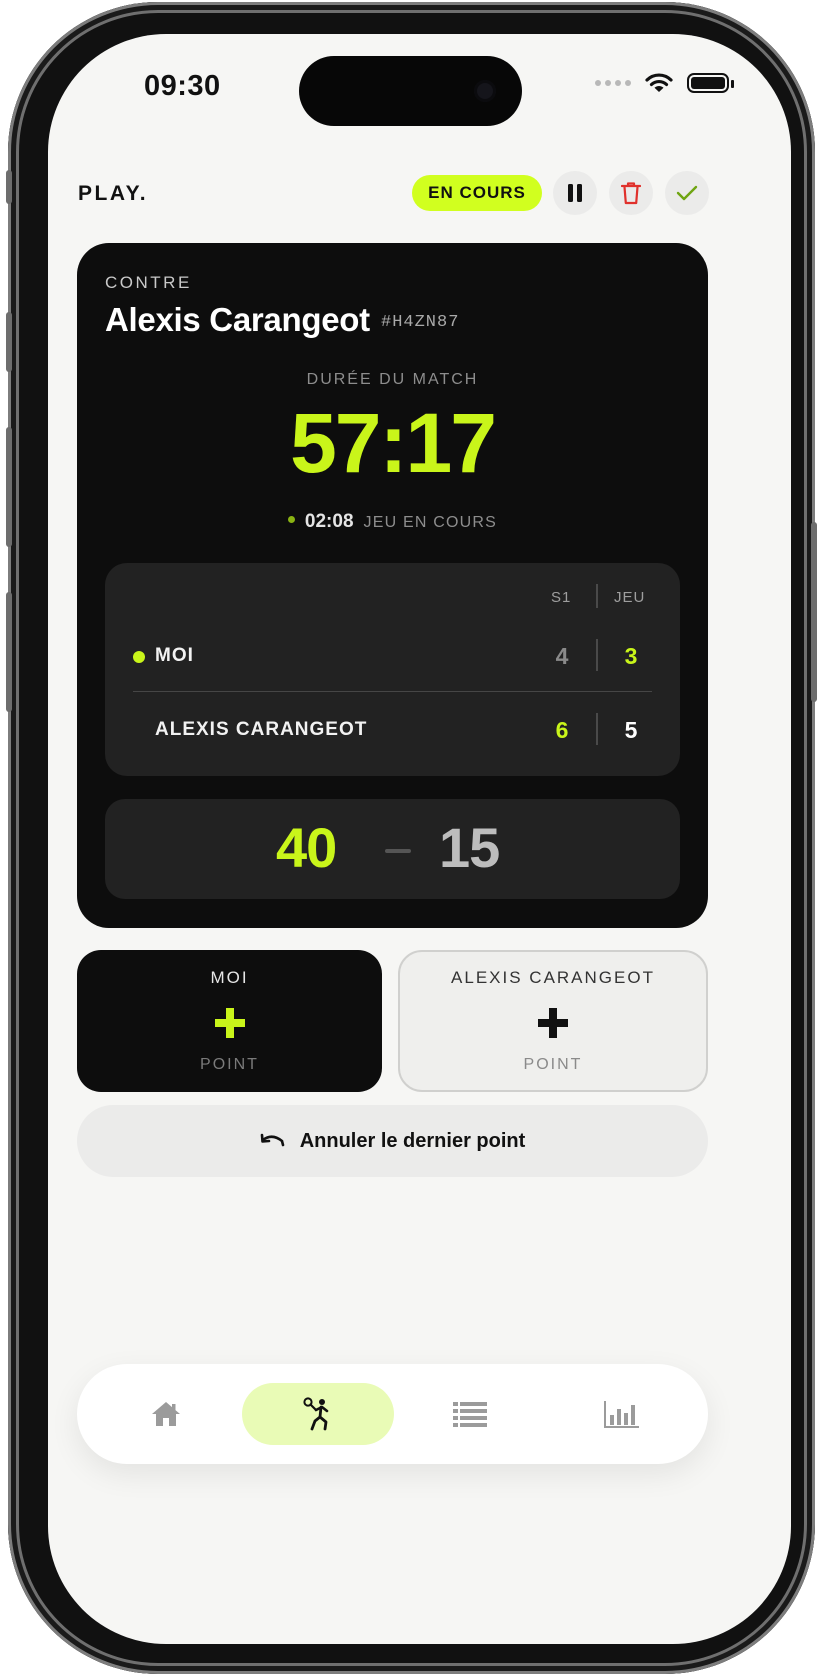 The image size is (823, 1677). Describe the element at coordinates (393, 443) in the screenshot. I see `match-duration: 57:17` at that location.